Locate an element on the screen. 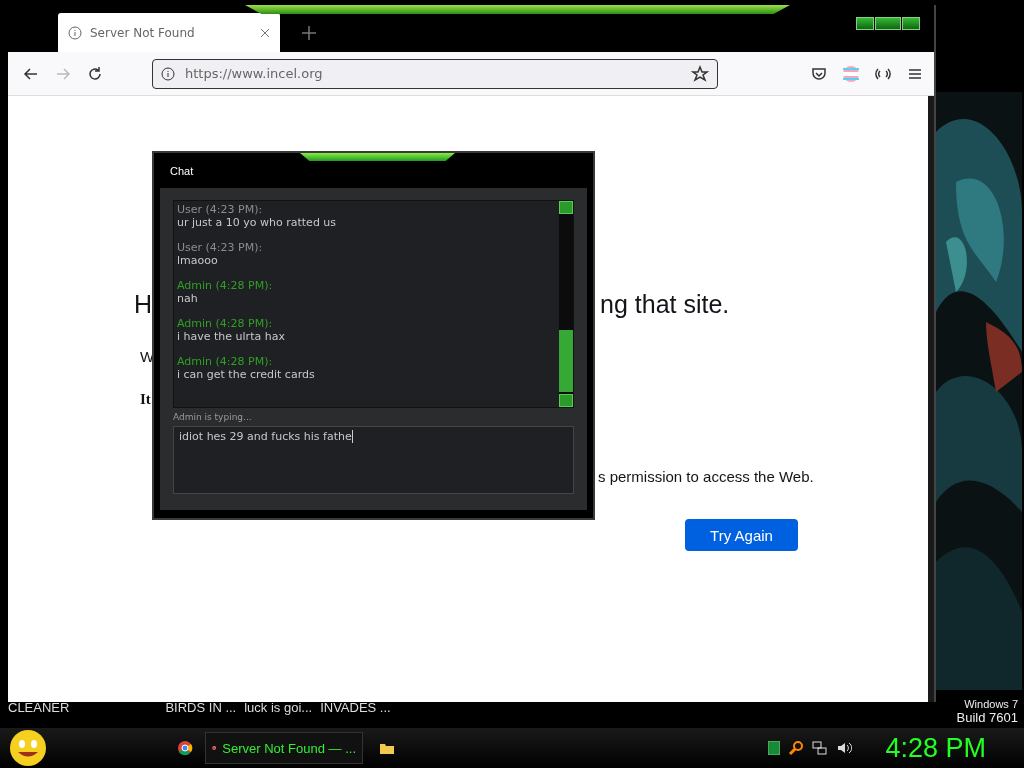  smiley-icon is located at coordinates (28, 748).